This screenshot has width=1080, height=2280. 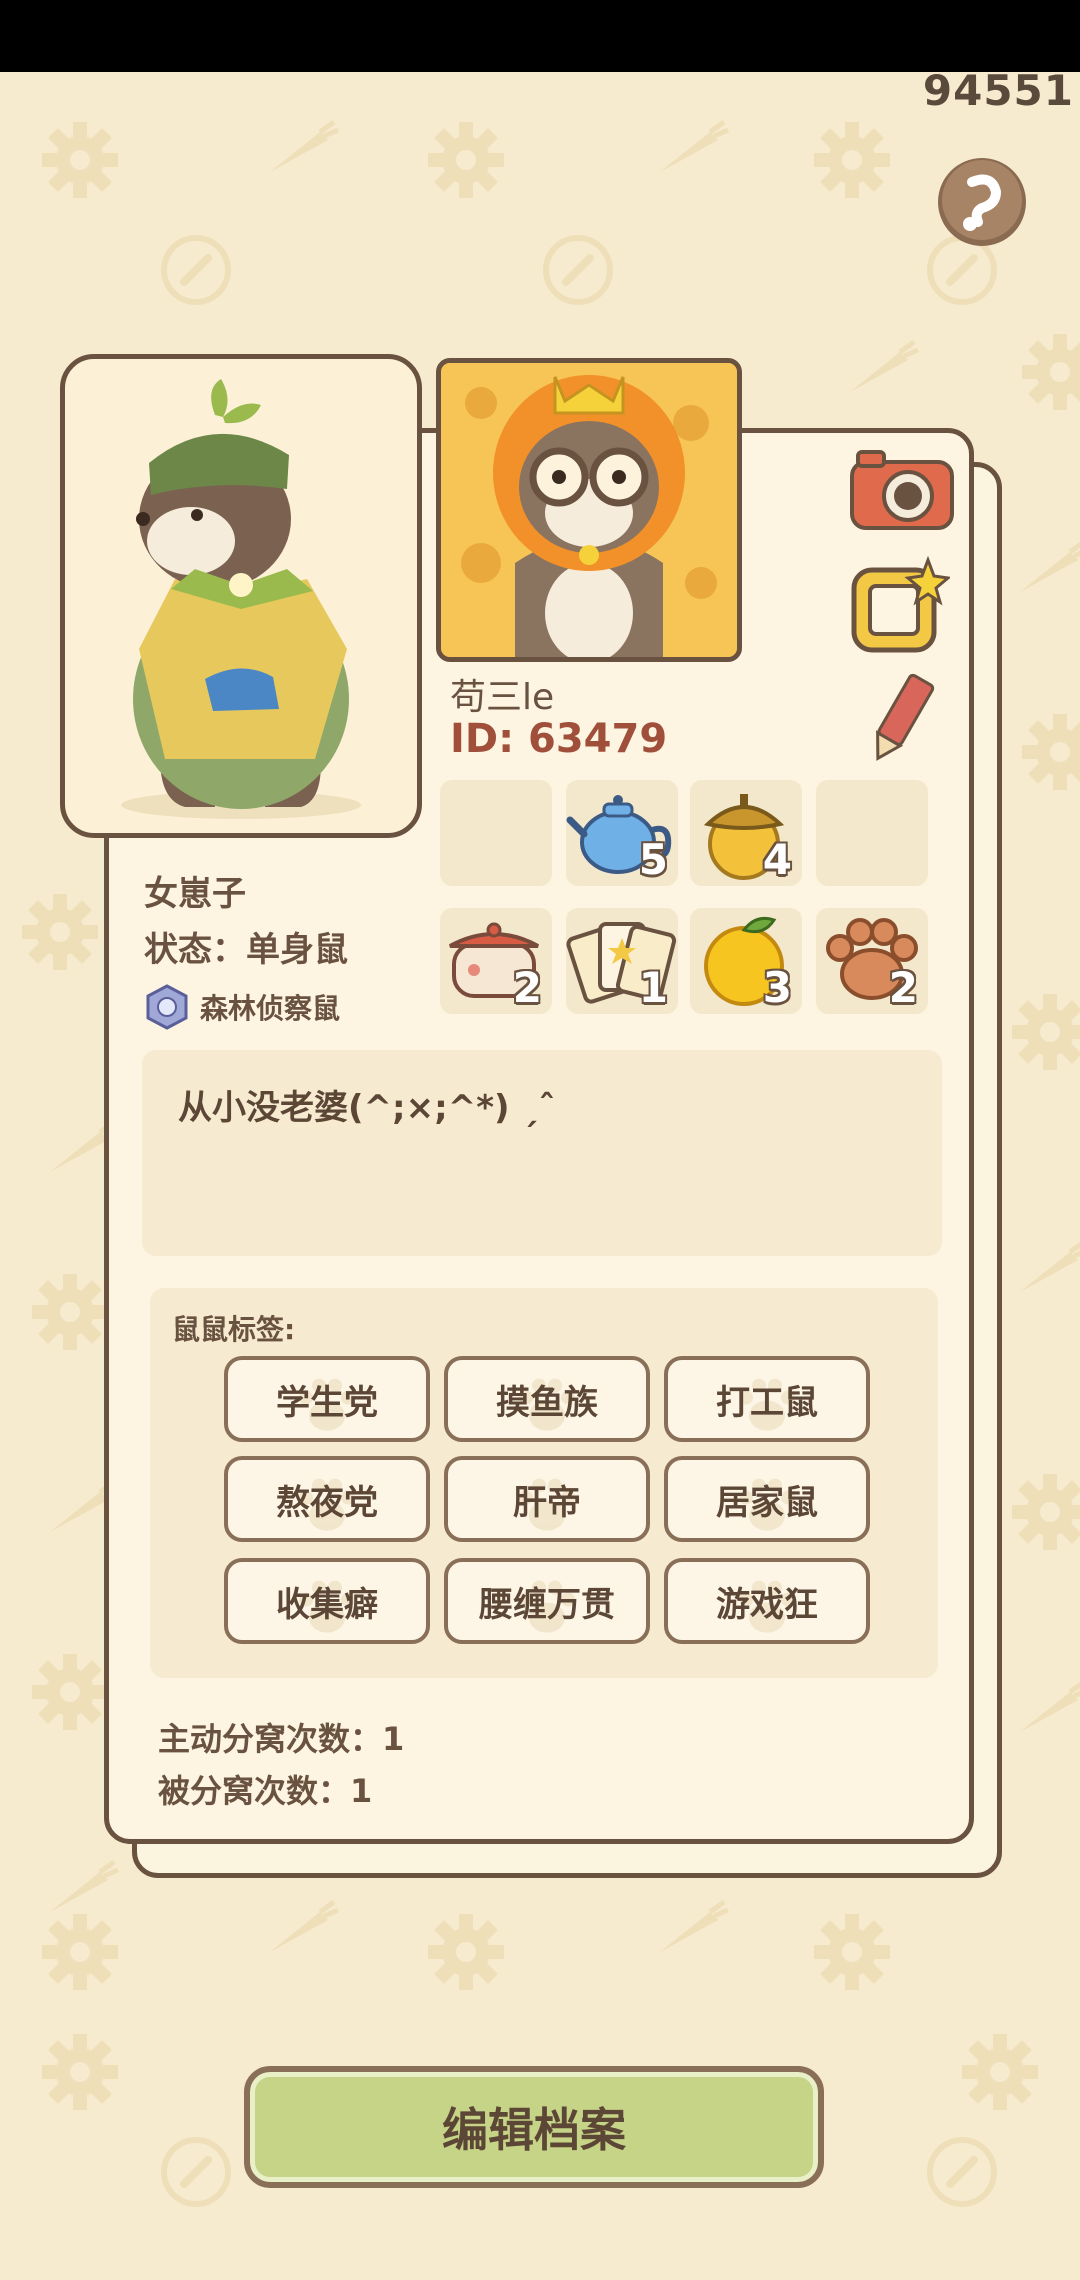 What do you see at coordinates (540, 36) in the screenshot?
I see `status-bar` at bounding box center [540, 36].